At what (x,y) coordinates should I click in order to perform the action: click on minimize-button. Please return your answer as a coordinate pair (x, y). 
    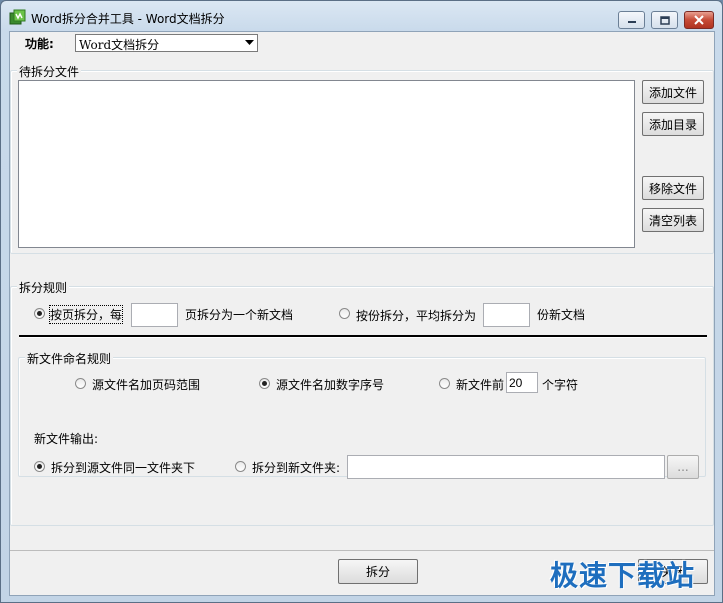
    Looking at the image, I should click on (631, 20).